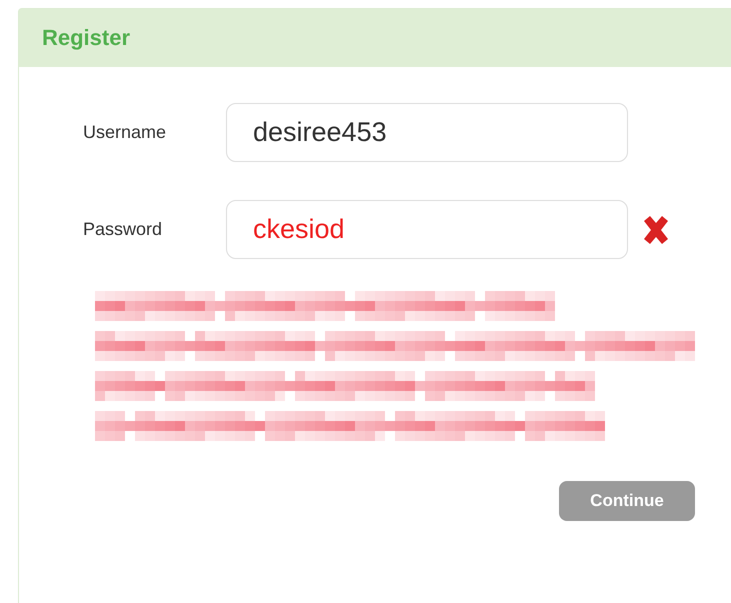 This screenshot has width=731, height=603. Describe the element at coordinates (86, 38) in the screenshot. I see `panel-title: Register` at that location.